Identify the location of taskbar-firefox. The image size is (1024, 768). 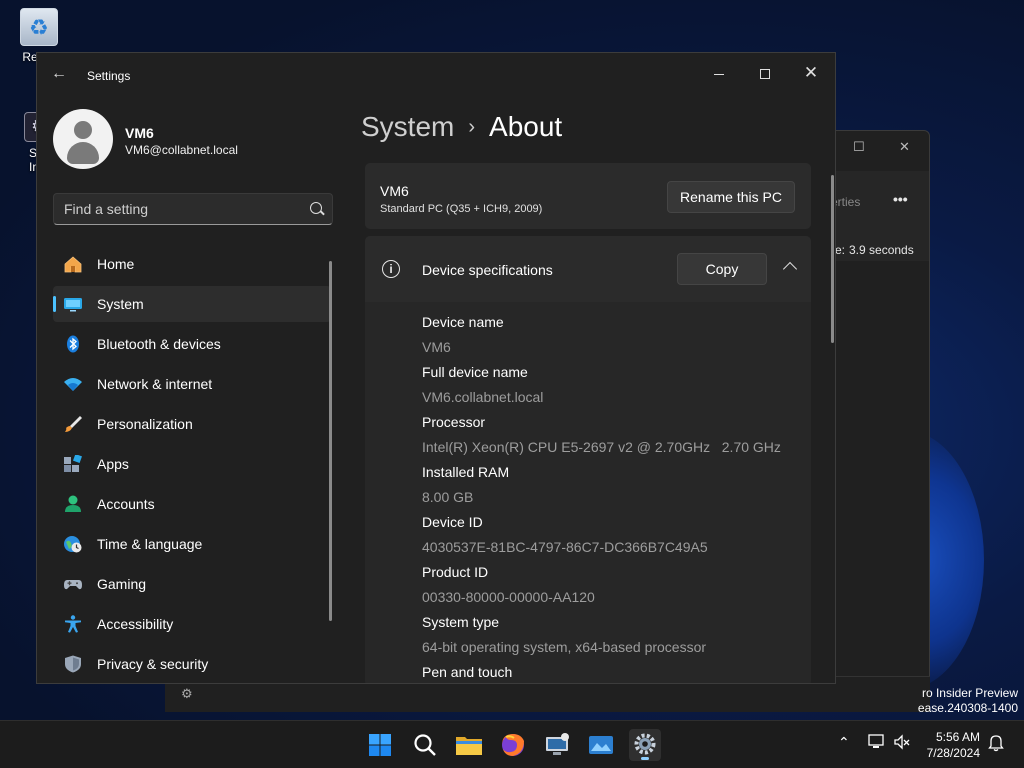
(513, 745).